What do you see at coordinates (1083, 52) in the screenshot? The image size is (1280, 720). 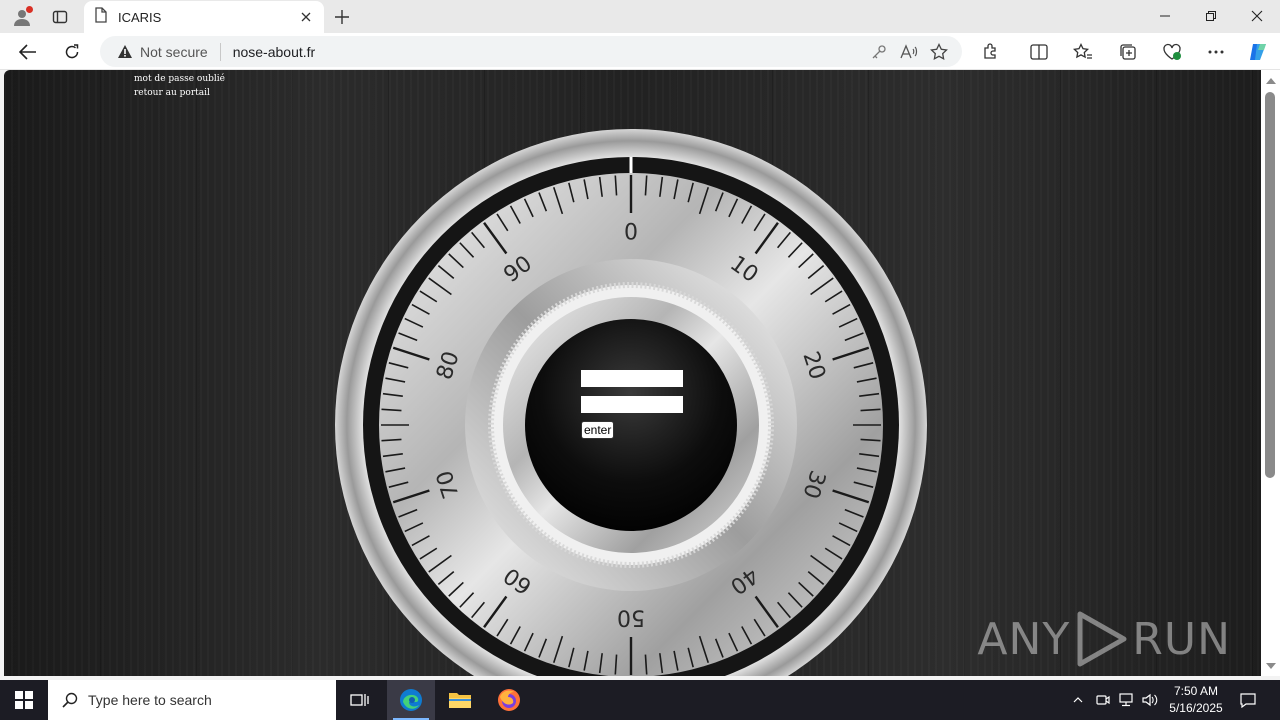 I see `favorites-icon` at bounding box center [1083, 52].